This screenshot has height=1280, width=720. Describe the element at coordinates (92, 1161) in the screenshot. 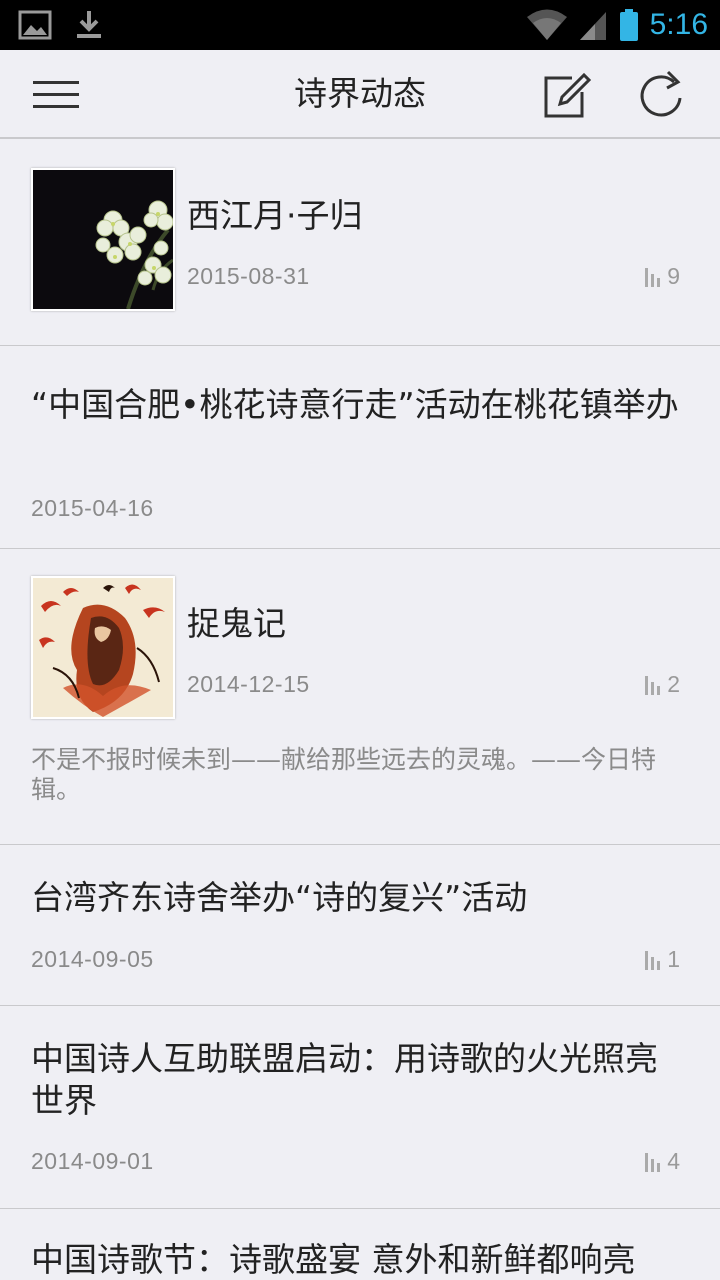

I see `article-date: 2014-09-01` at that location.